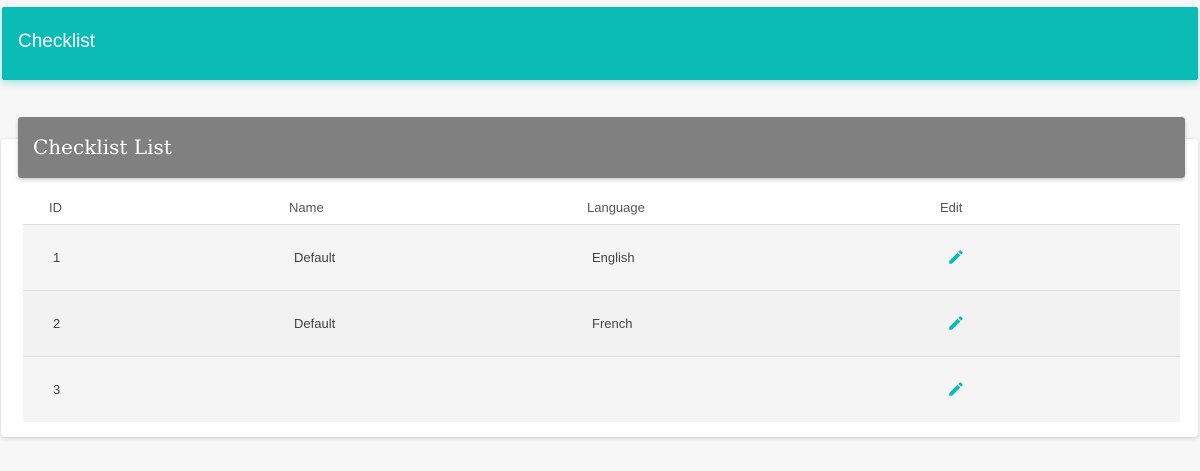 The height and width of the screenshot is (471, 1200). Describe the element at coordinates (951, 207) in the screenshot. I see `column-header-edit: Edit` at that location.